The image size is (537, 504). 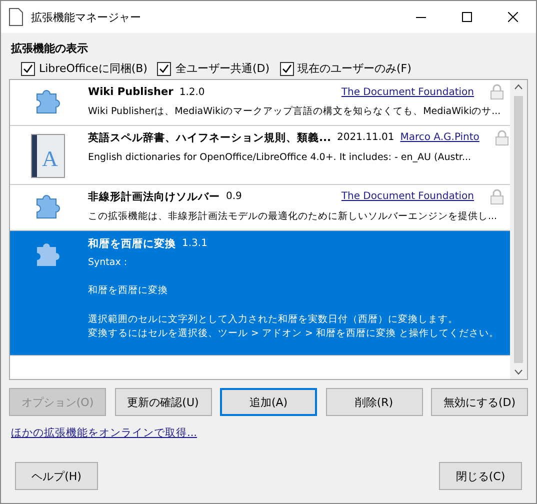 I want to click on checkbox-label: 全ユーザー共通(D), so click(x=222, y=68).